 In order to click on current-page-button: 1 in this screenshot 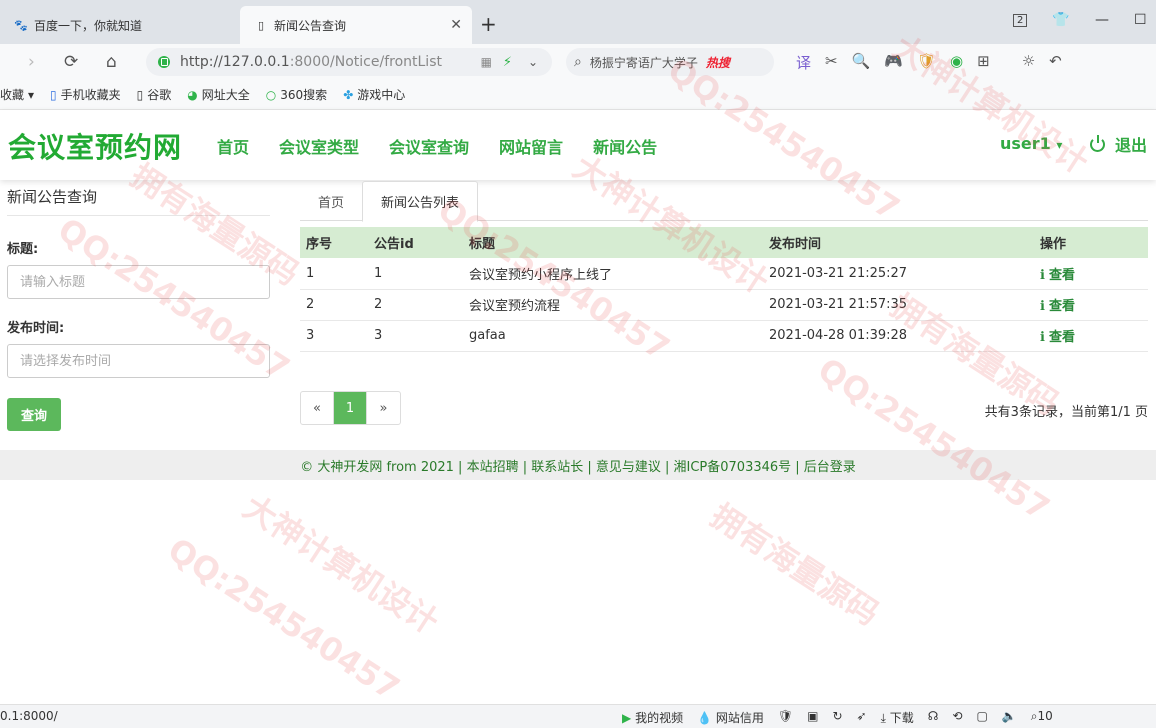, I will do `click(350, 408)`.